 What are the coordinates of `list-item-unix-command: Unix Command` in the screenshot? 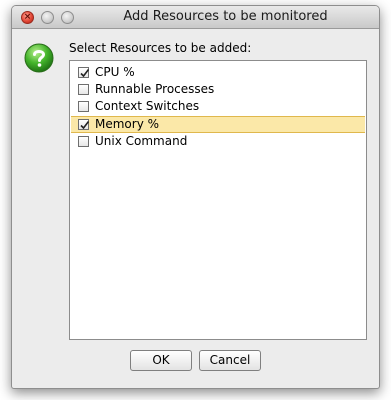 It's located at (218, 141).